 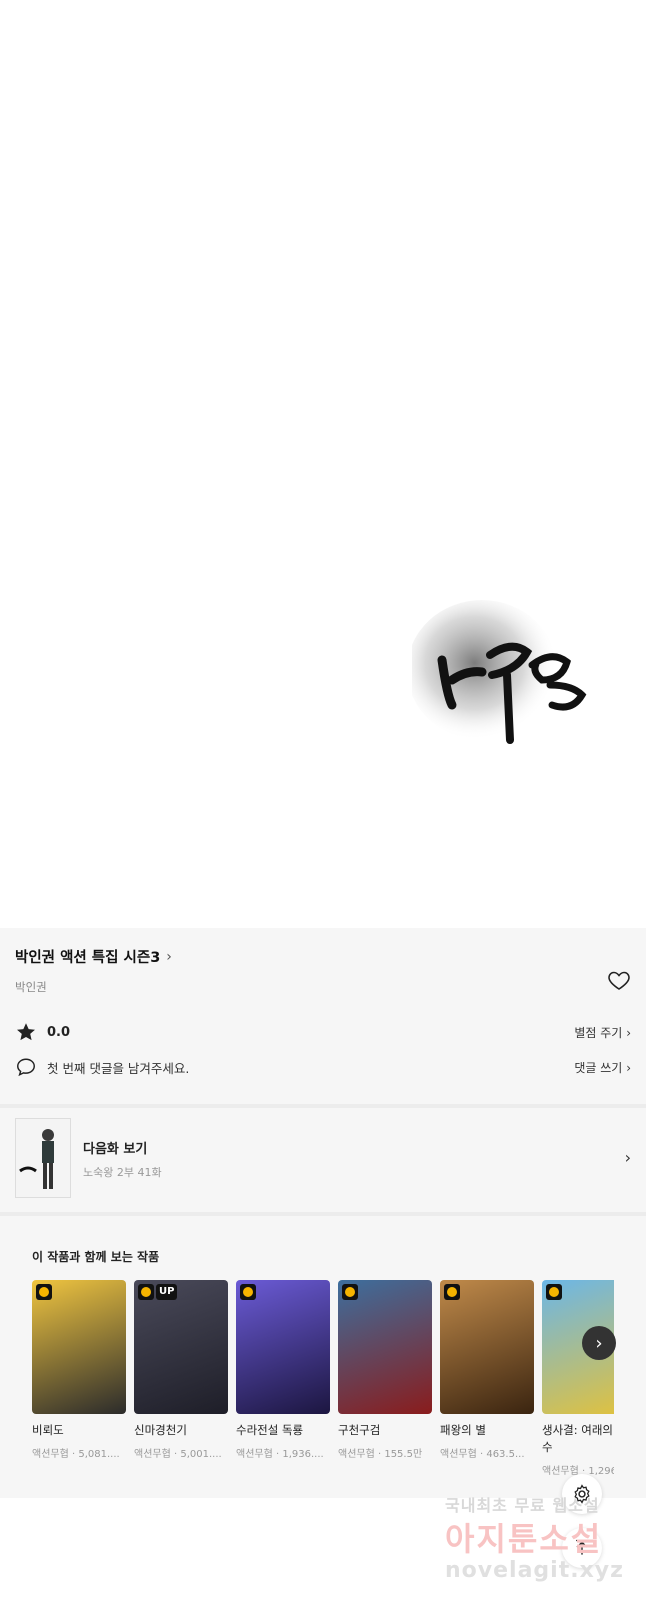 I want to click on next-episode-thumbnail, so click(x=43, y=1158).